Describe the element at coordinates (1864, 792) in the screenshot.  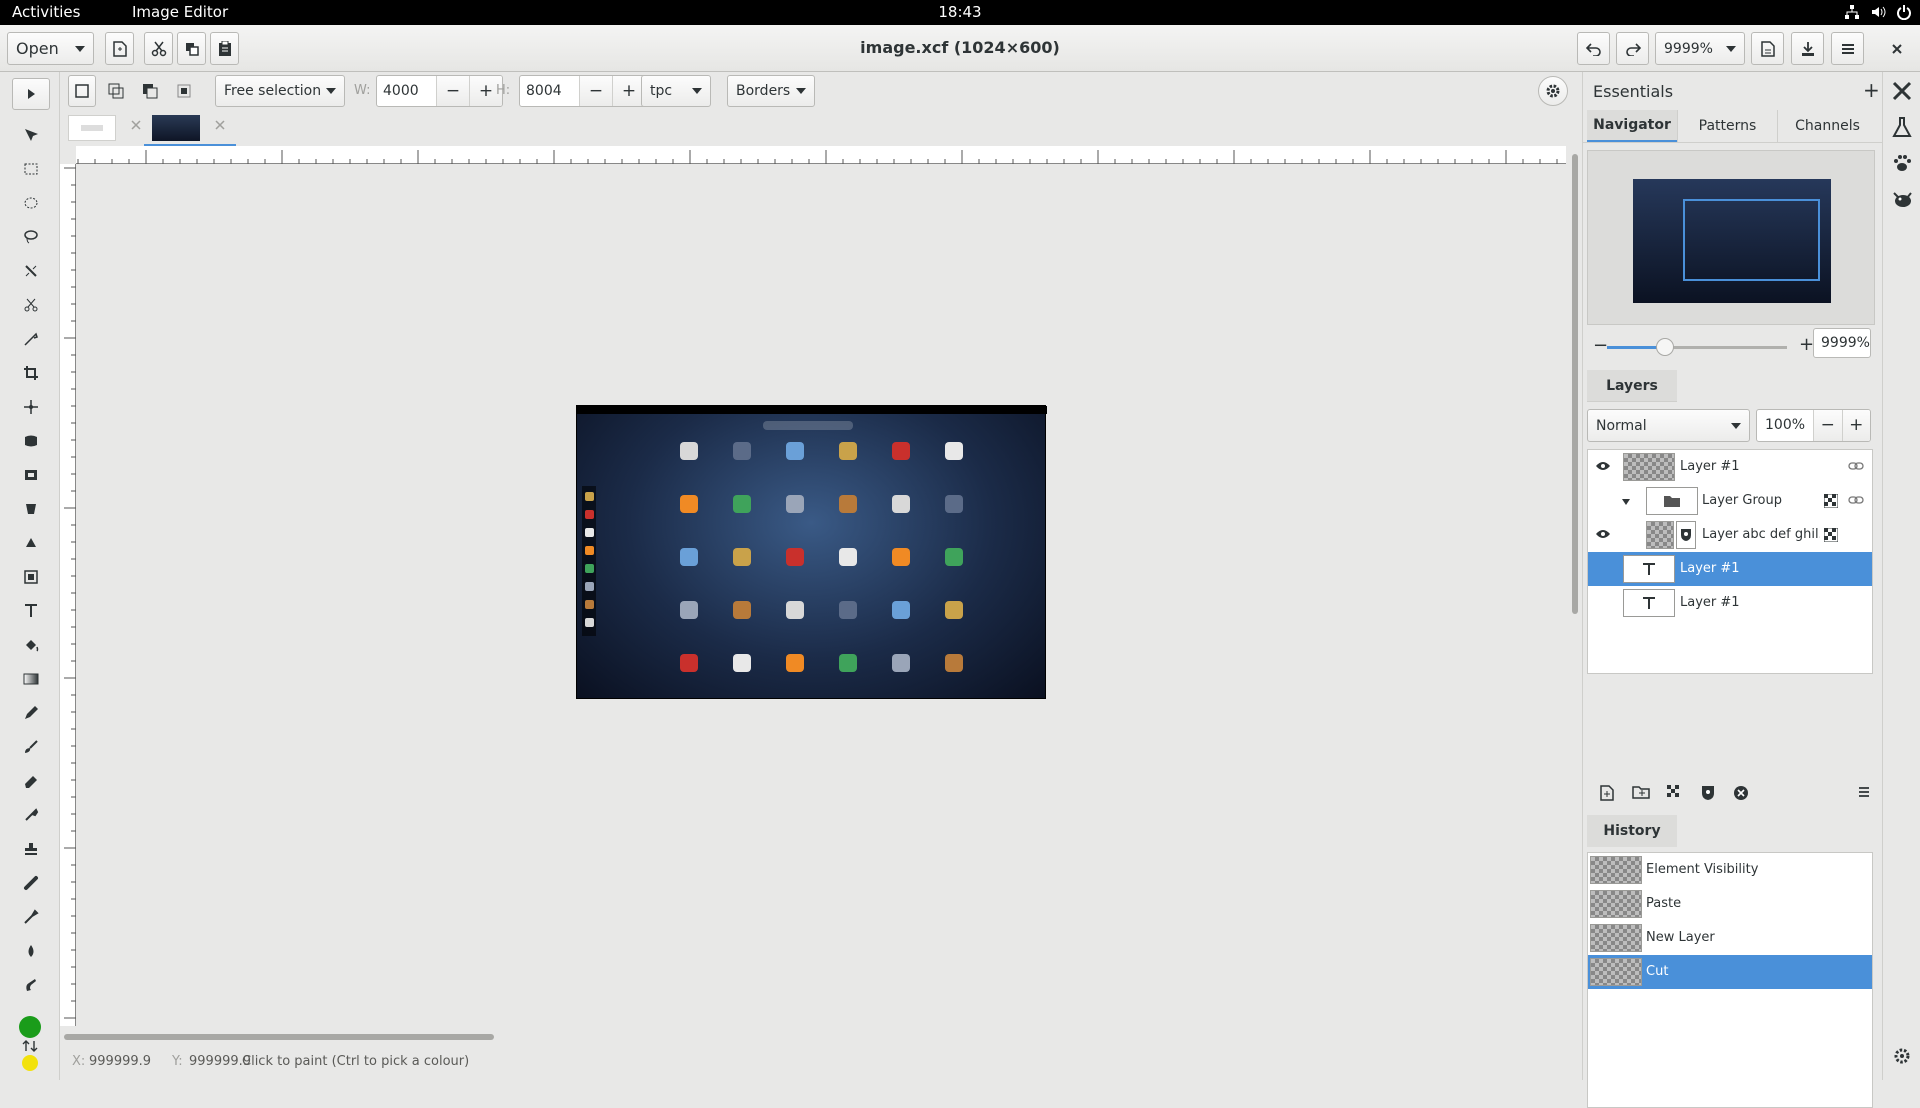
I see `layers-menu-icon` at that location.